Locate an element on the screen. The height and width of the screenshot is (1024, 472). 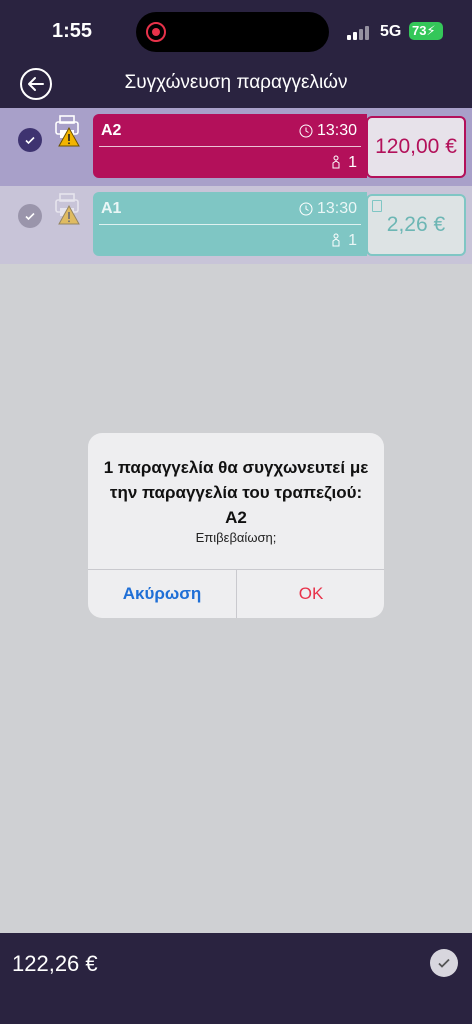
dialog-subtitle: Επιβεβαίωση; is located at coordinates (236, 537).